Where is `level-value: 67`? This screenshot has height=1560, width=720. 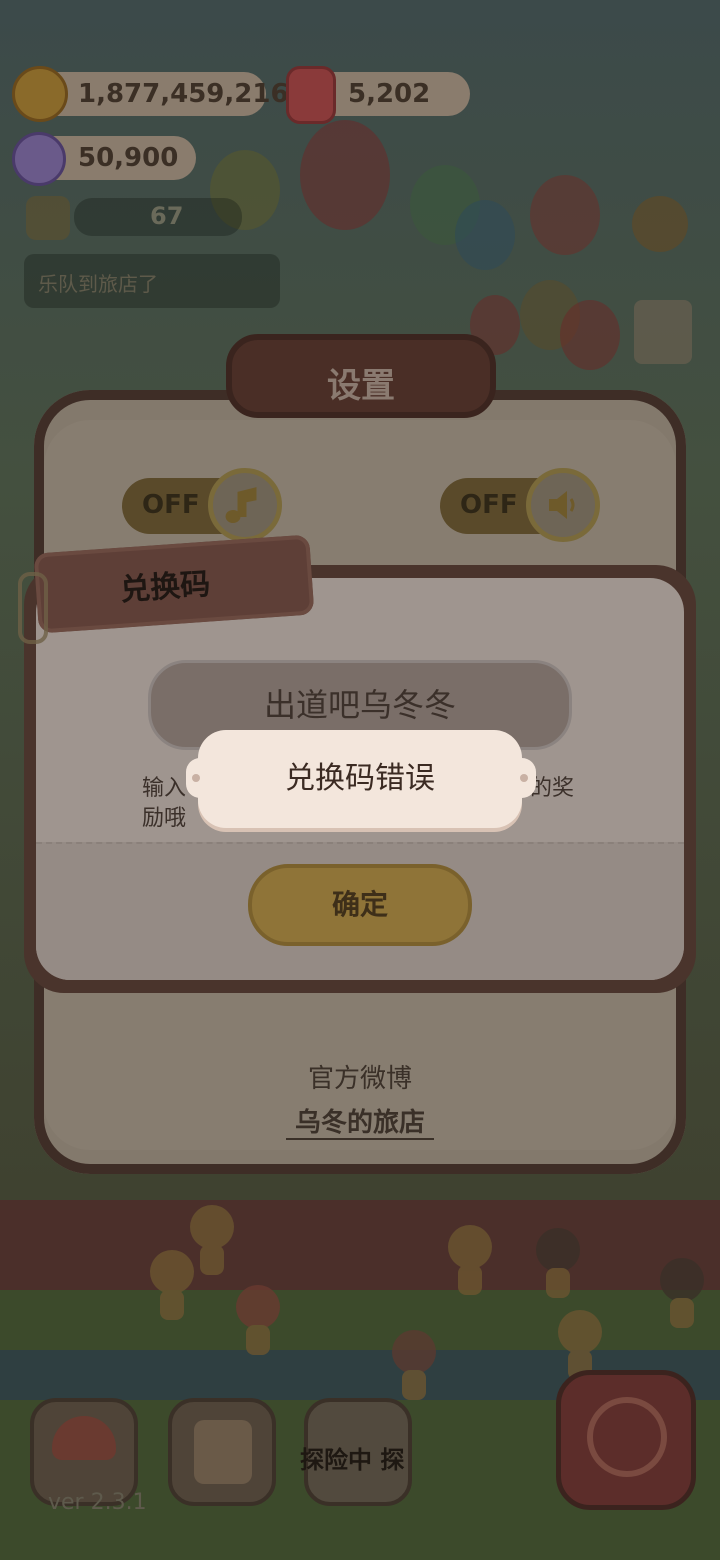
level-value: 67 is located at coordinates (167, 216).